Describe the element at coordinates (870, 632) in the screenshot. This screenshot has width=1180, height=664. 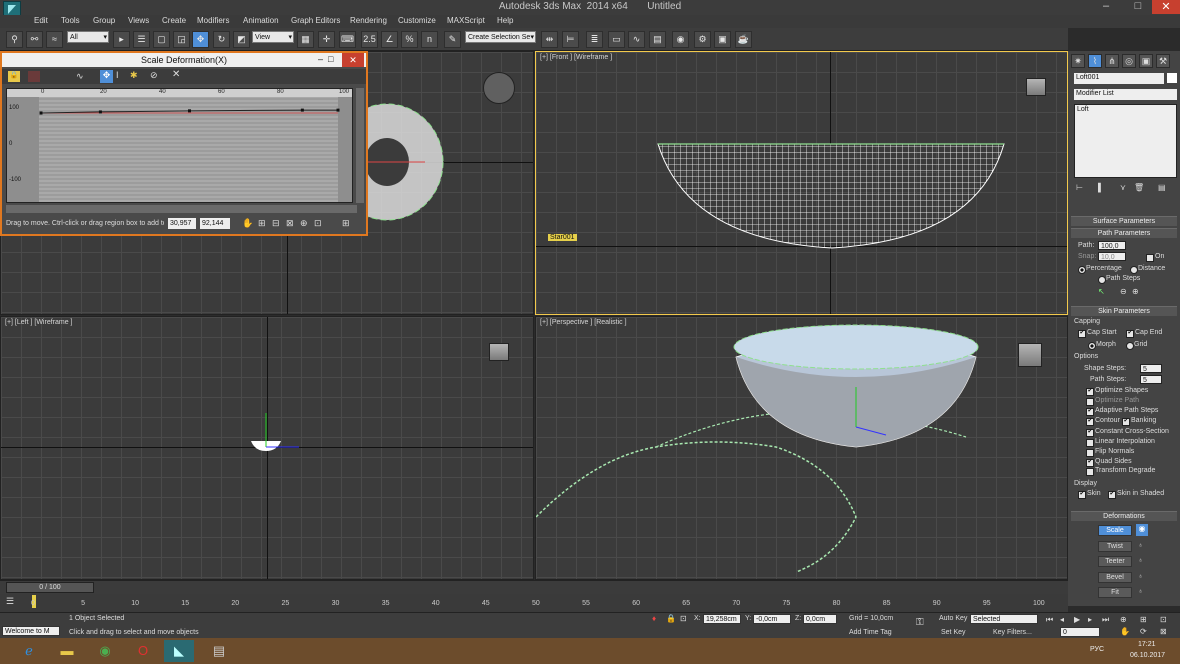
I see `add-time-tag: Add Time Tag` at that location.